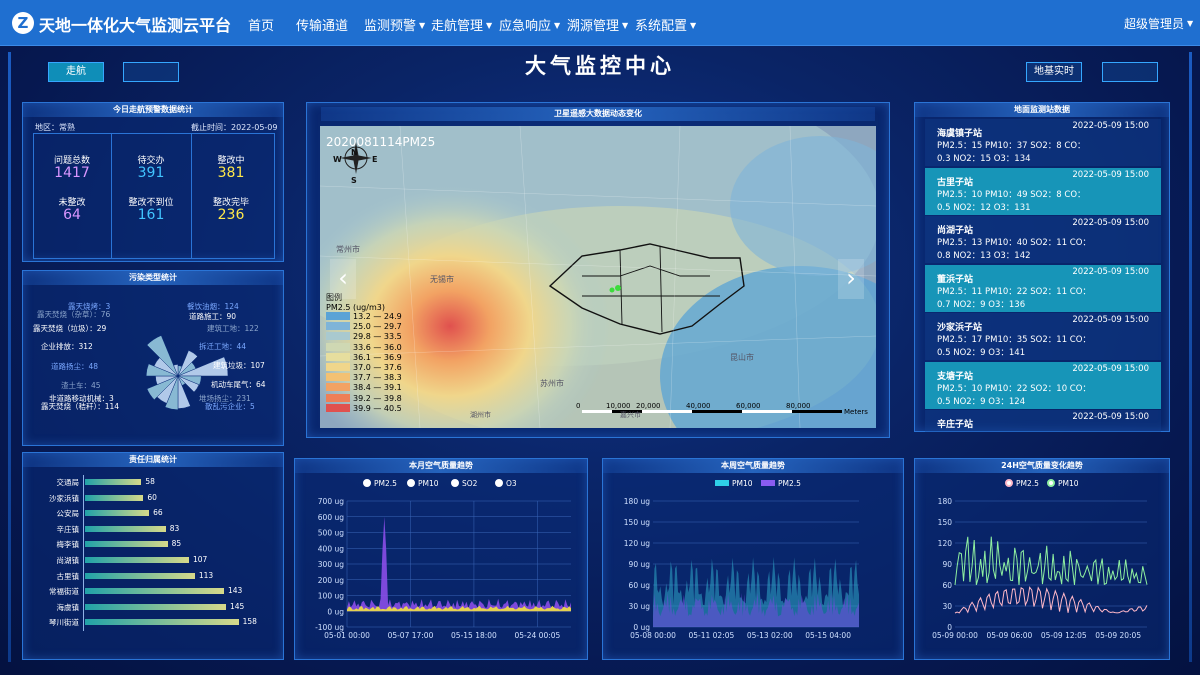  I want to click on bar-value: 113, so click(206, 575).